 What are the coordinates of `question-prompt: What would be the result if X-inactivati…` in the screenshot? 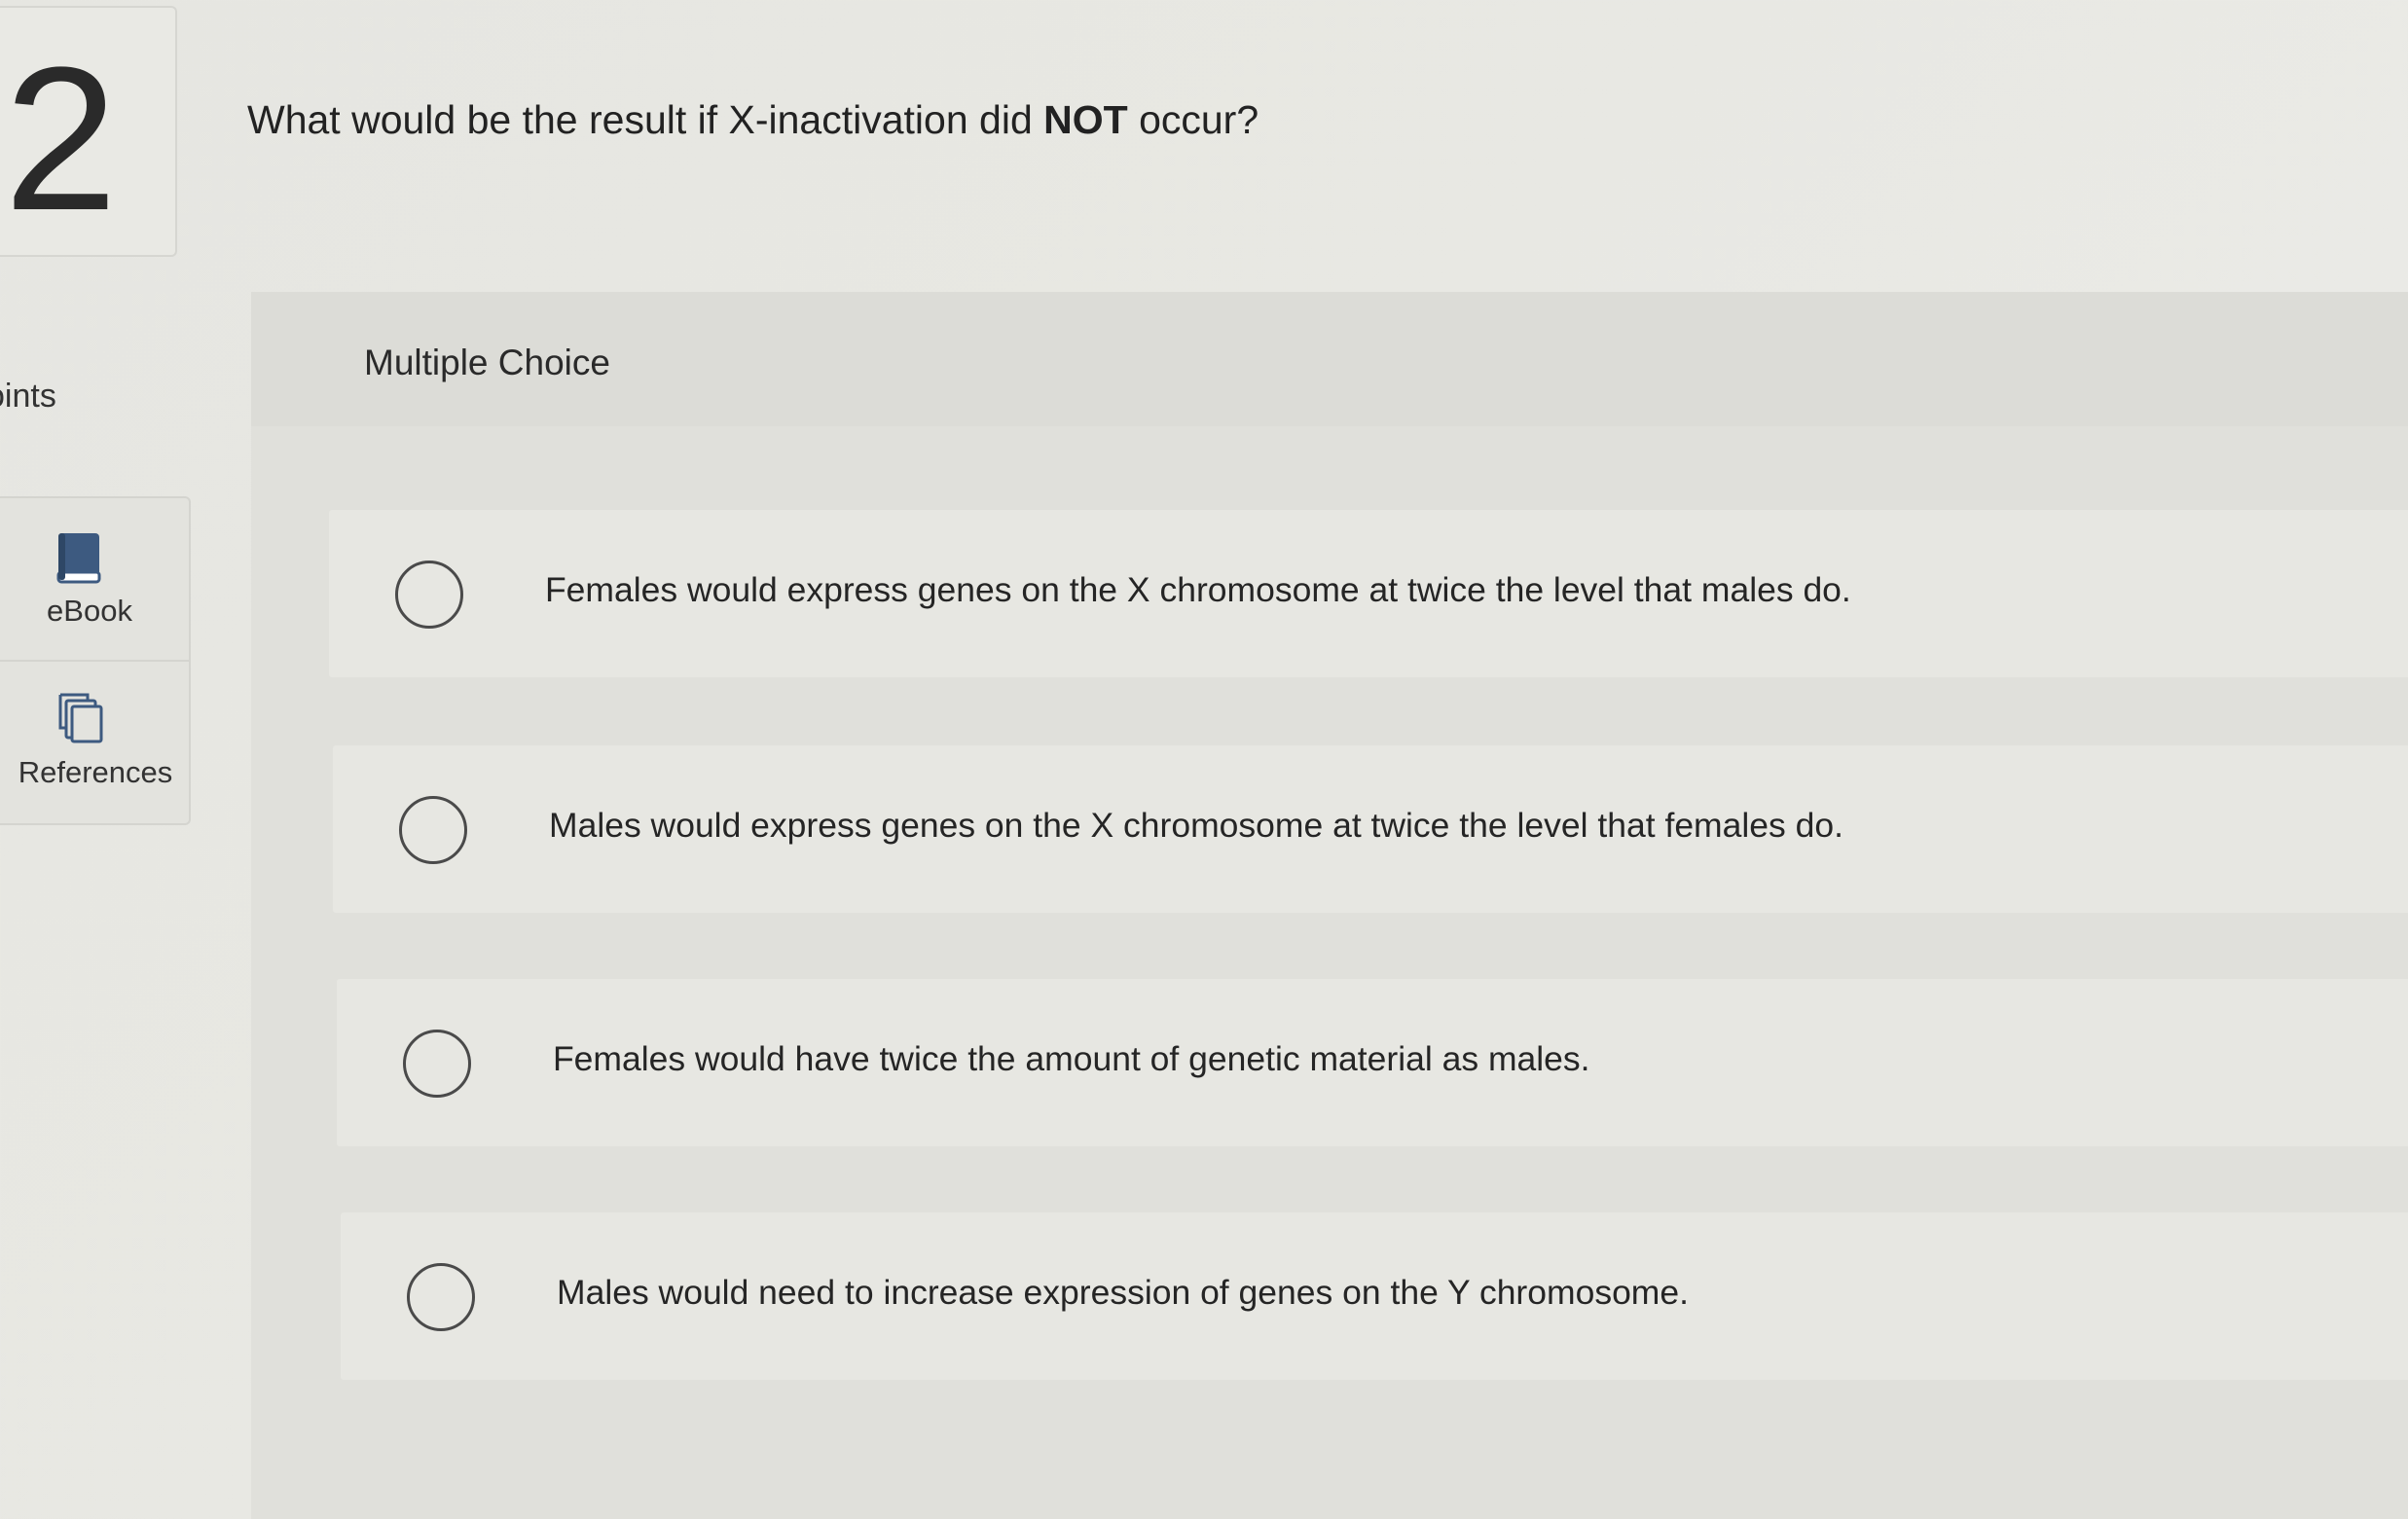 It's located at (753, 120).